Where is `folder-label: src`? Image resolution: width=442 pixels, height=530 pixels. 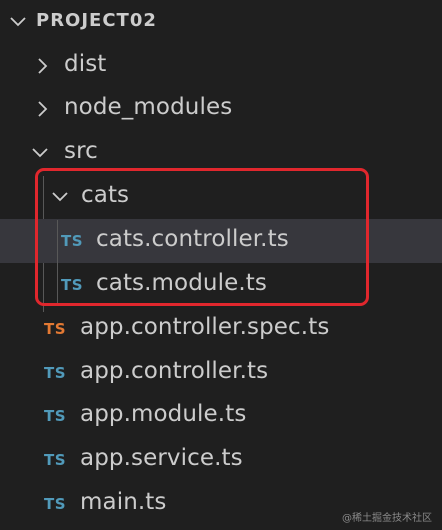
folder-label: src is located at coordinates (81, 151).